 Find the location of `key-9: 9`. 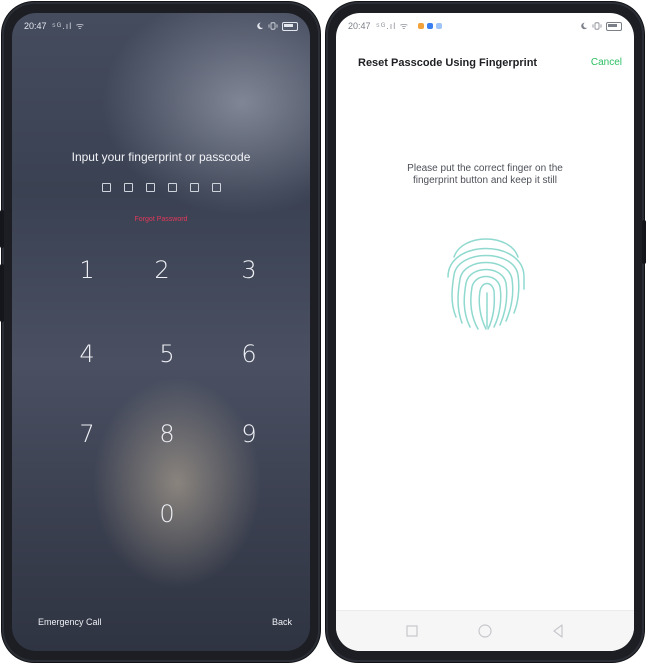

key-9: 9 is located at coordinates (249, 434).